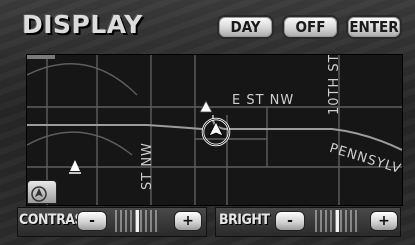 The height and width of the screenshot is (245, 415). What do you see at coordinates (374, 27) in the screenshot?
I see `enter-button: ENTER` at bounding box center [374, 27].